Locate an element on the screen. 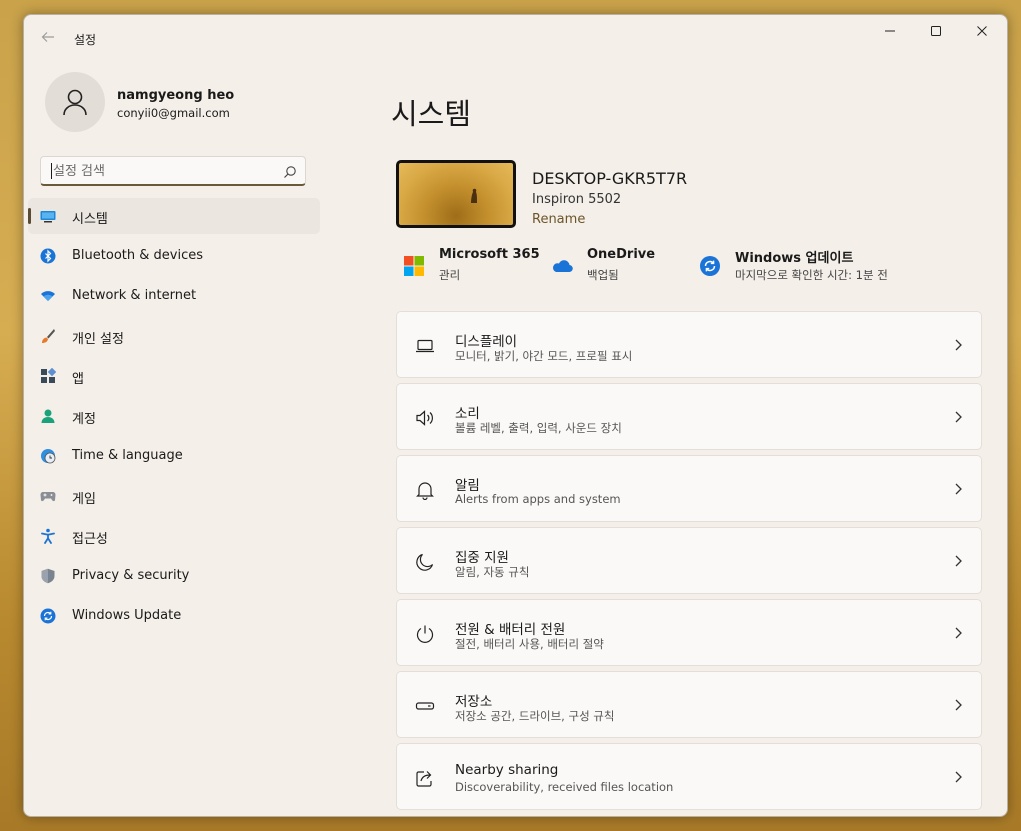 This screenshot has width=1021, height=831. minimize-icon is located at coordinates (890, 31).